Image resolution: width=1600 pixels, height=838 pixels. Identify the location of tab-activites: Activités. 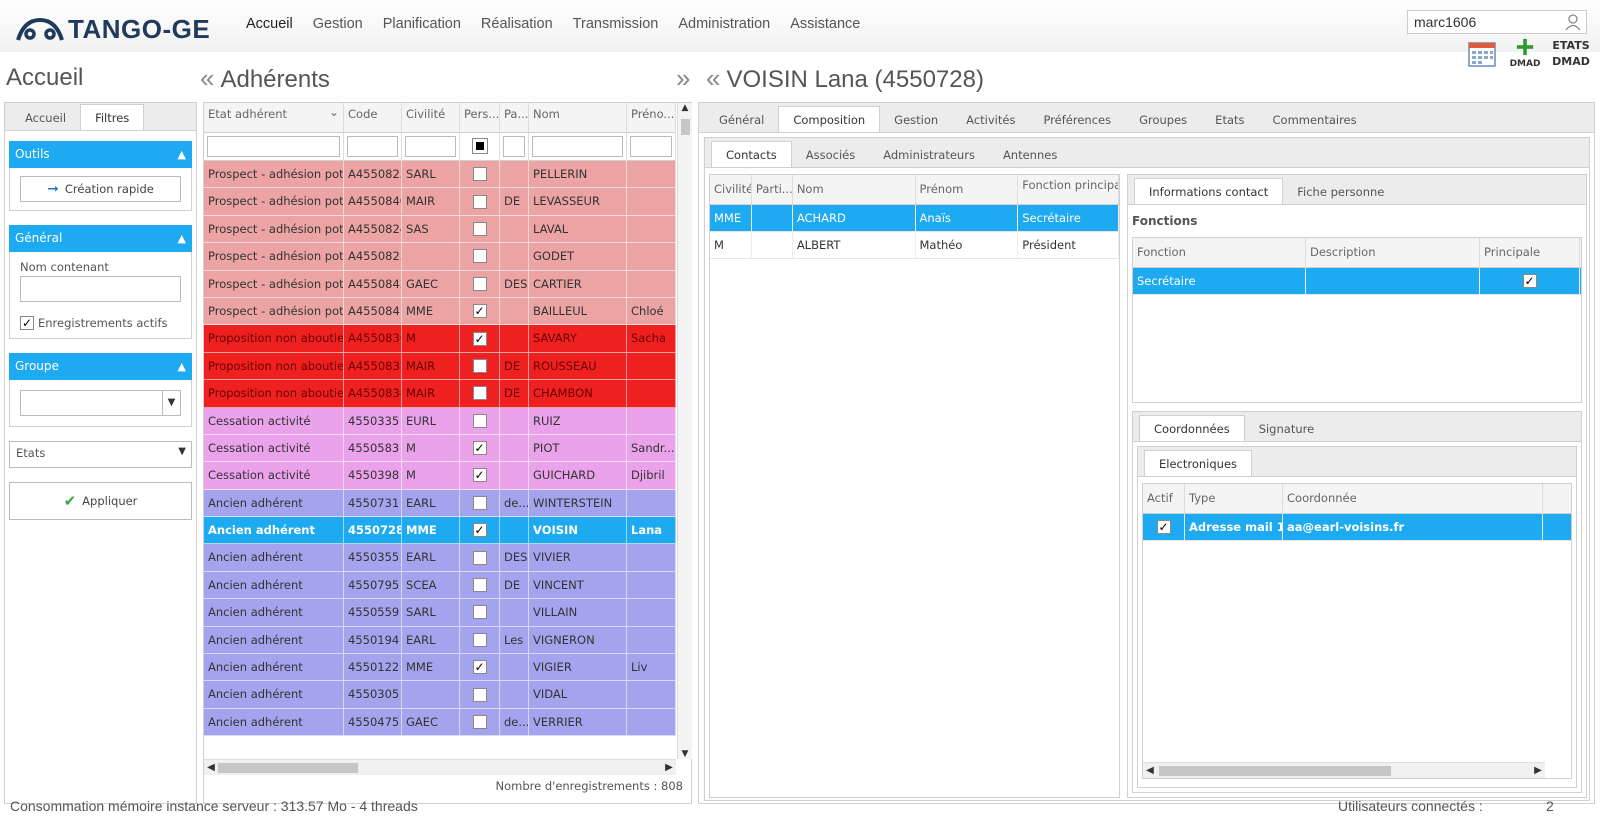
(990, 120).